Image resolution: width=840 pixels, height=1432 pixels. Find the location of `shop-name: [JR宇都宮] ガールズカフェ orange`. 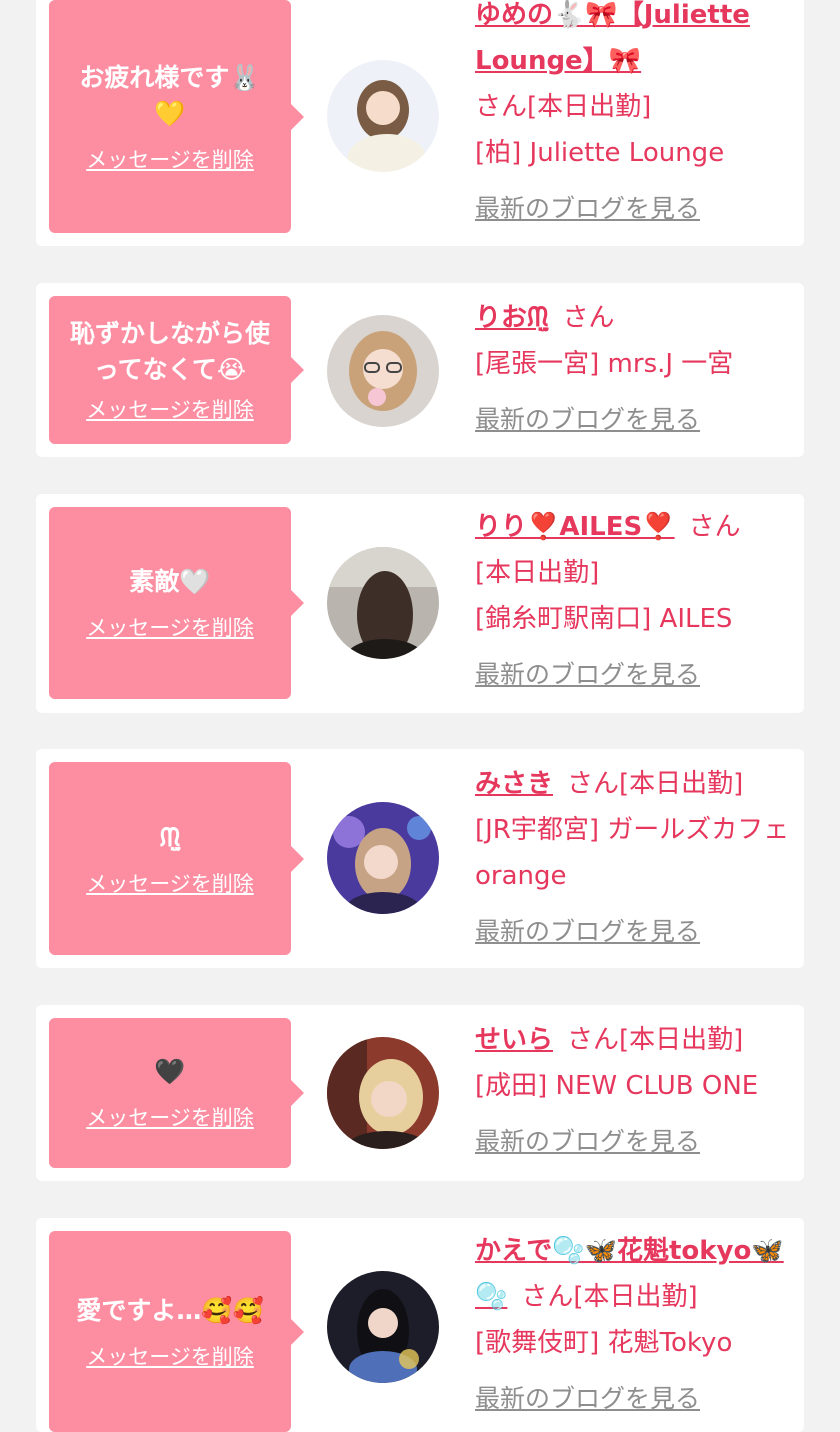

shop-name: [JR宇都宮] ガールズカフェ orange is located at coordinates (632, 853).